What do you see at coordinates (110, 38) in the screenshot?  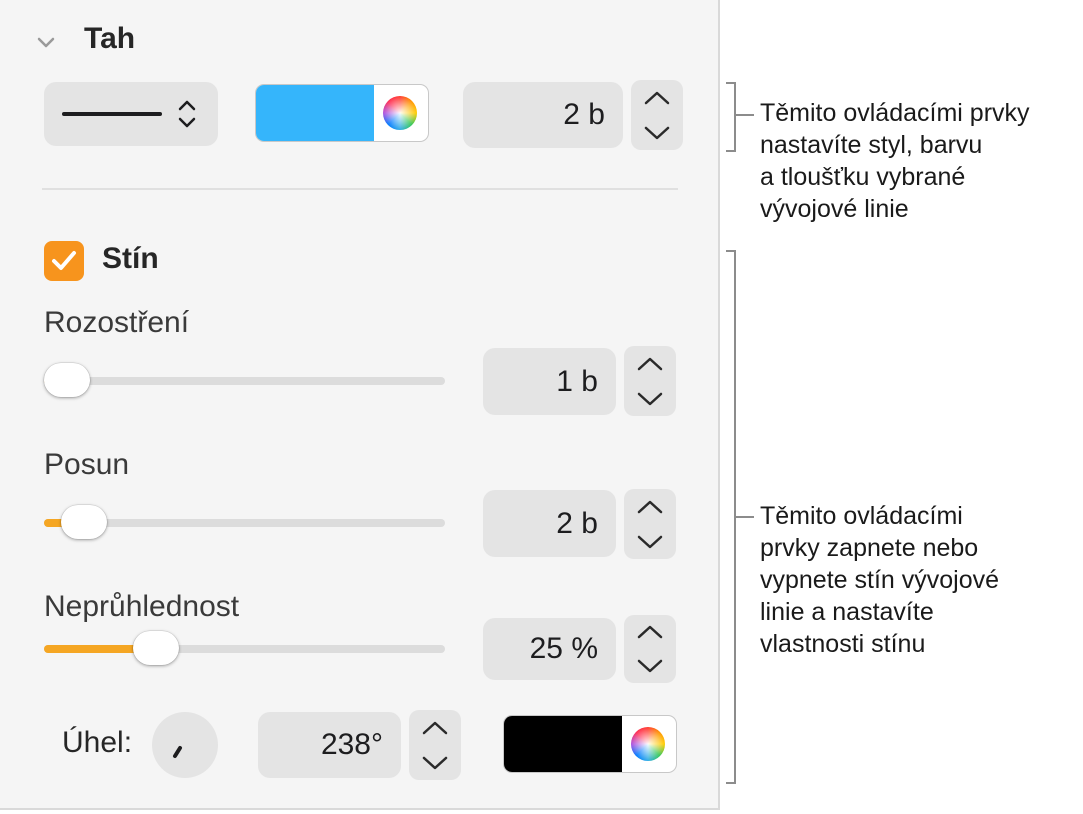 I see `stroke-section-title: Tah` at bounding box center [110, 38].